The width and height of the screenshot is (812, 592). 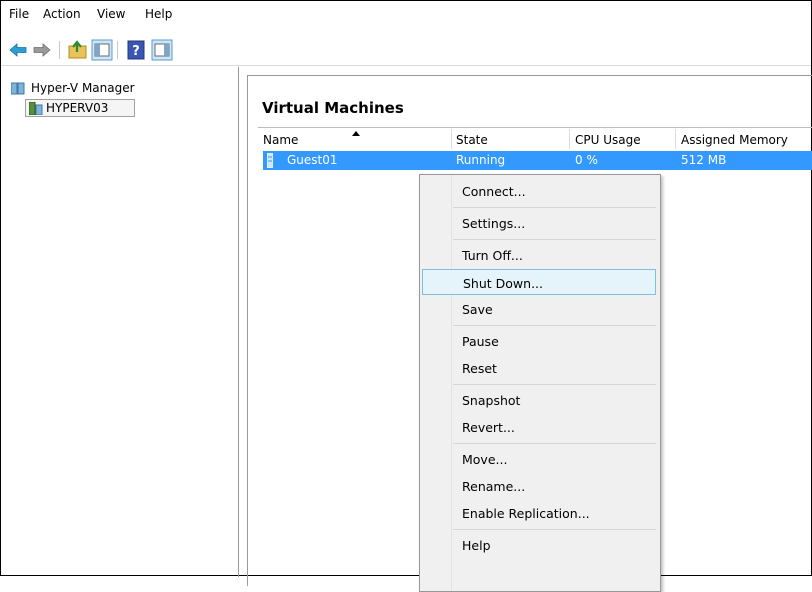 What do you see at coordinates (356, 133) in the screenshot?
I see `sort-ascending-icon` at bounding box center [356, 133].